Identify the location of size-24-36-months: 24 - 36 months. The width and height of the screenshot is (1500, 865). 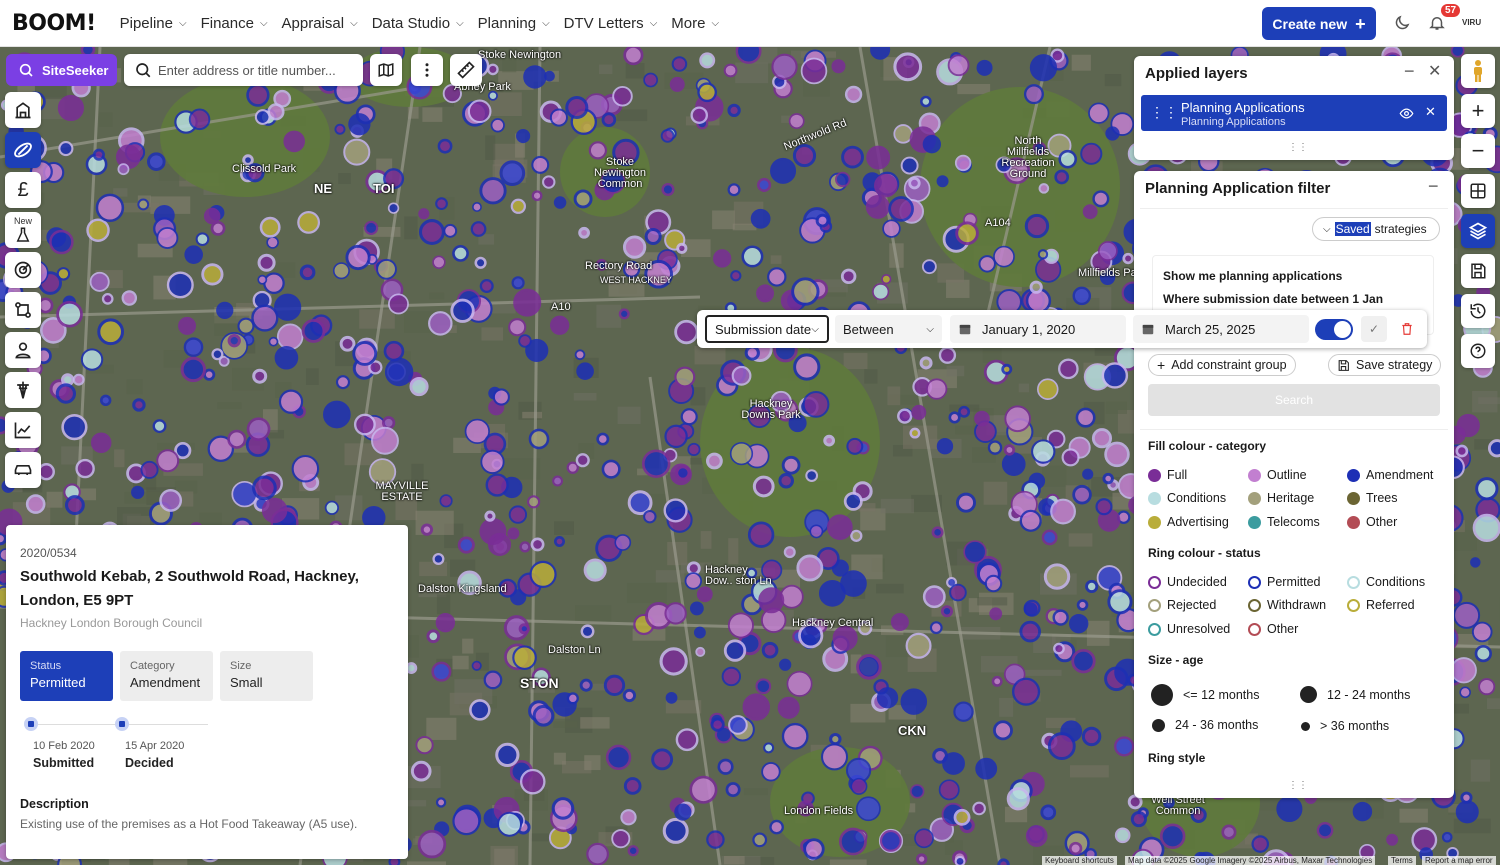
(1205, 725).